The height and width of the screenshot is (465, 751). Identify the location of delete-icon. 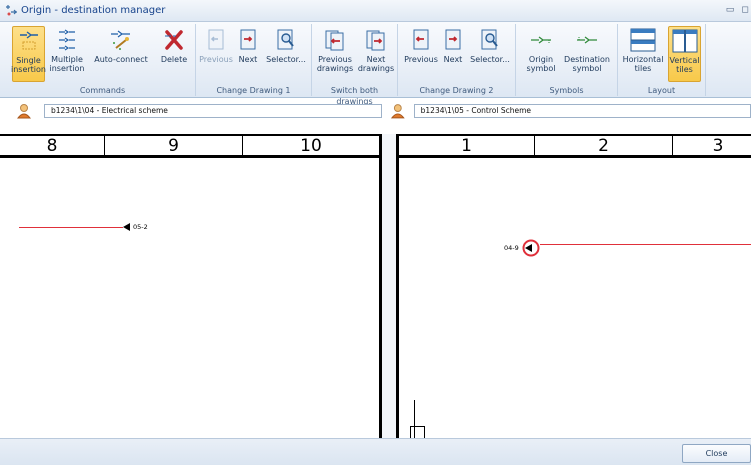
(174, 40).